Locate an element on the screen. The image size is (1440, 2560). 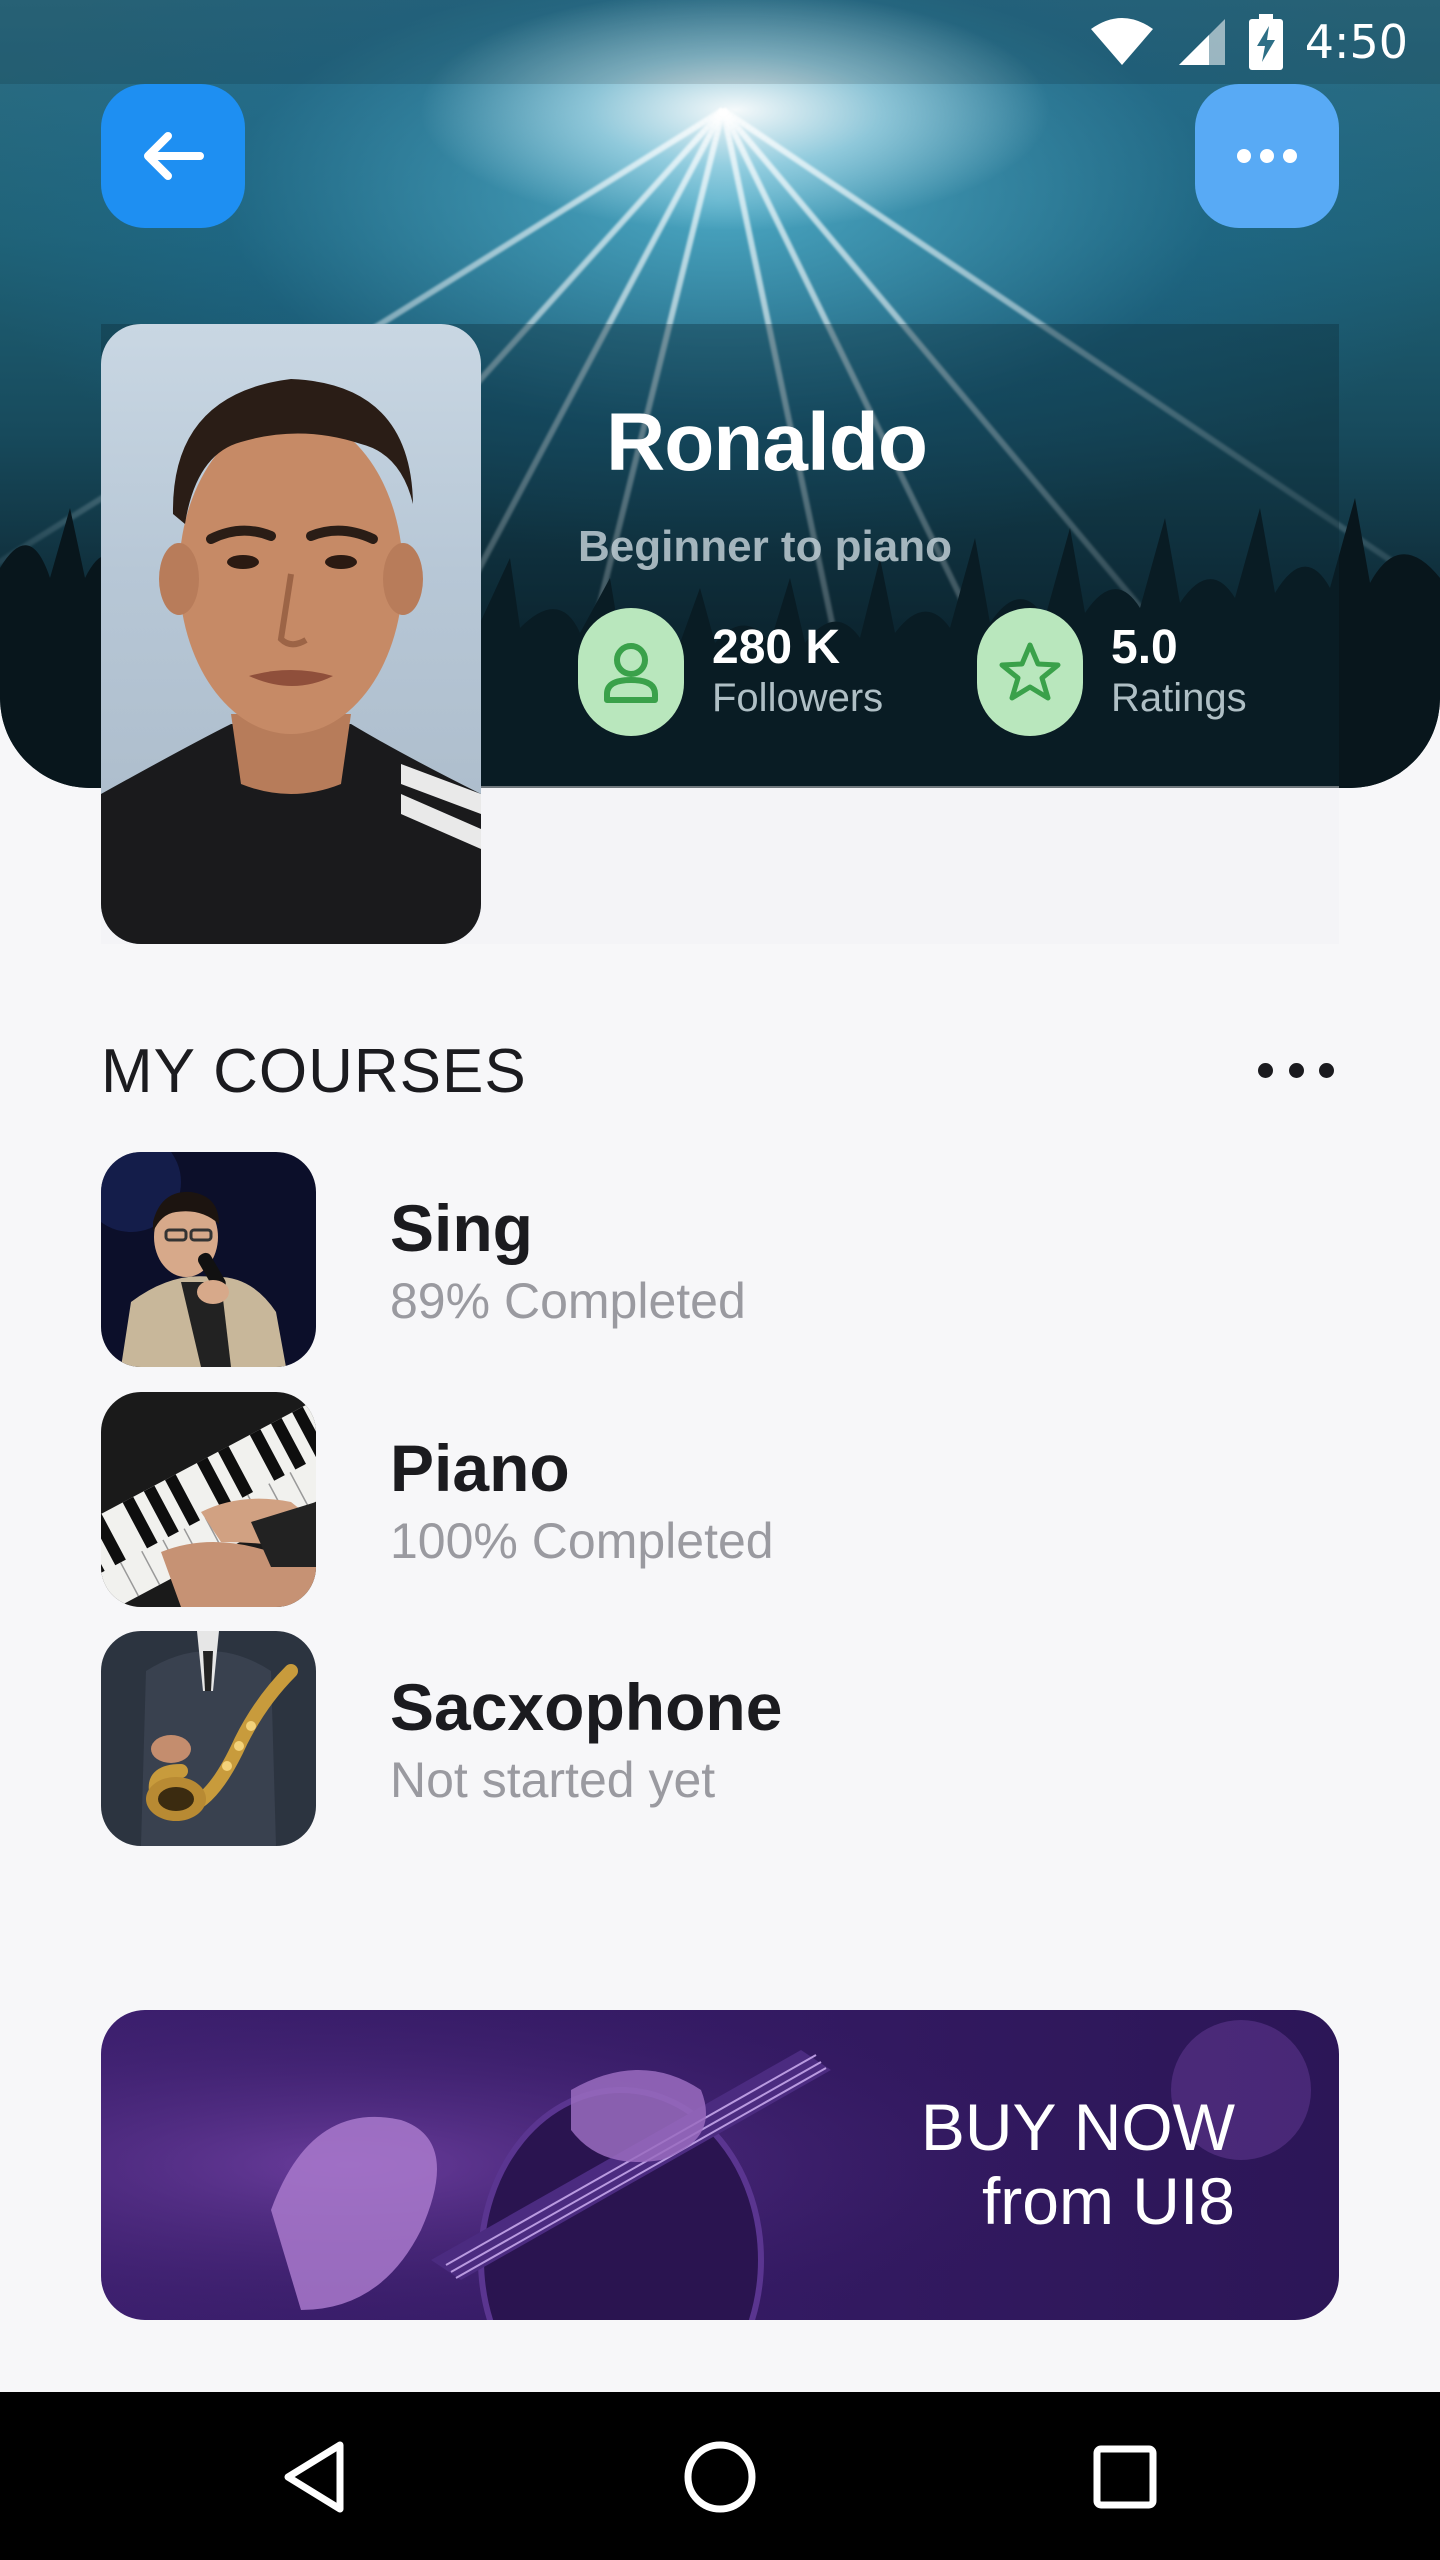
user-icon is located at coordinates (631, 673).